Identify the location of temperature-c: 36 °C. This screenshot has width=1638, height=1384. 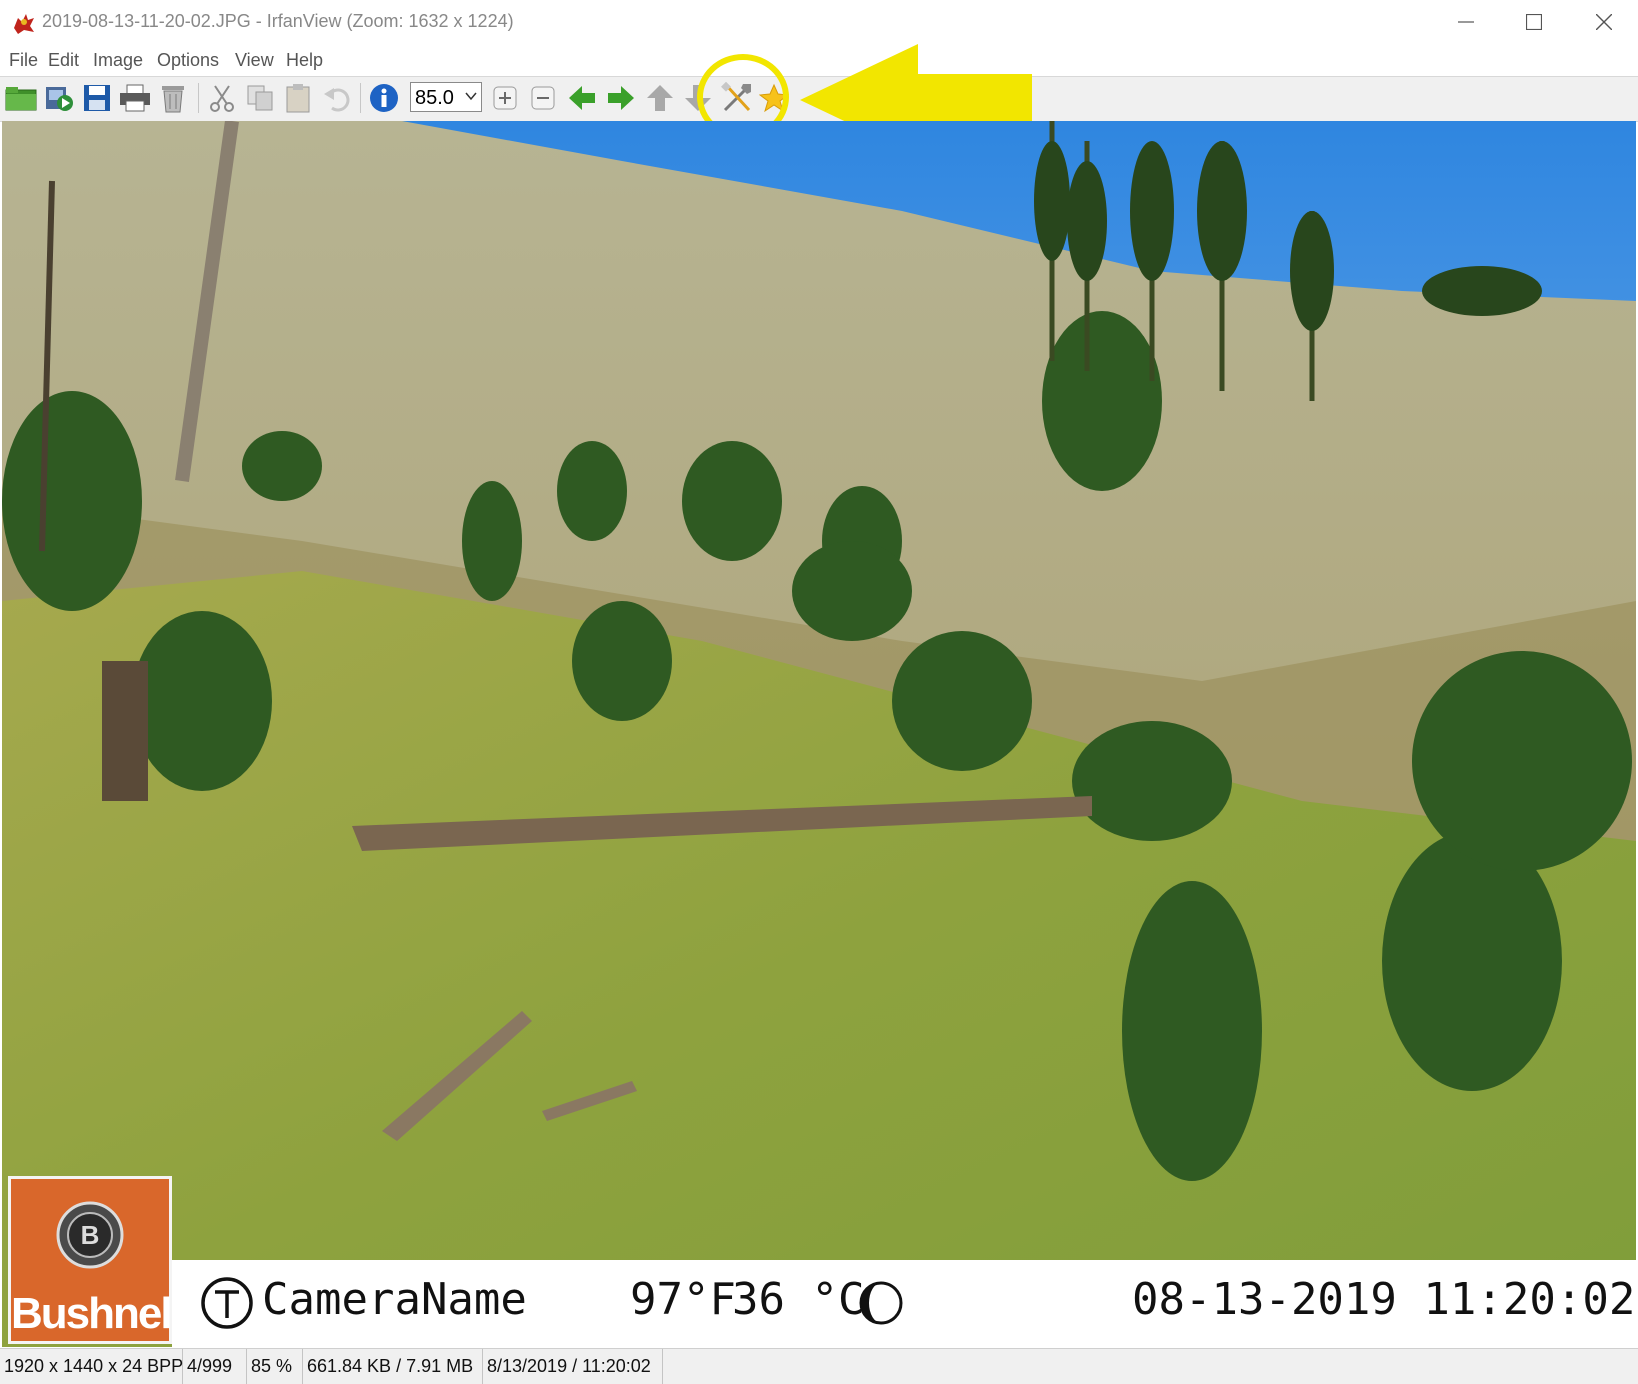
(798, 1299).